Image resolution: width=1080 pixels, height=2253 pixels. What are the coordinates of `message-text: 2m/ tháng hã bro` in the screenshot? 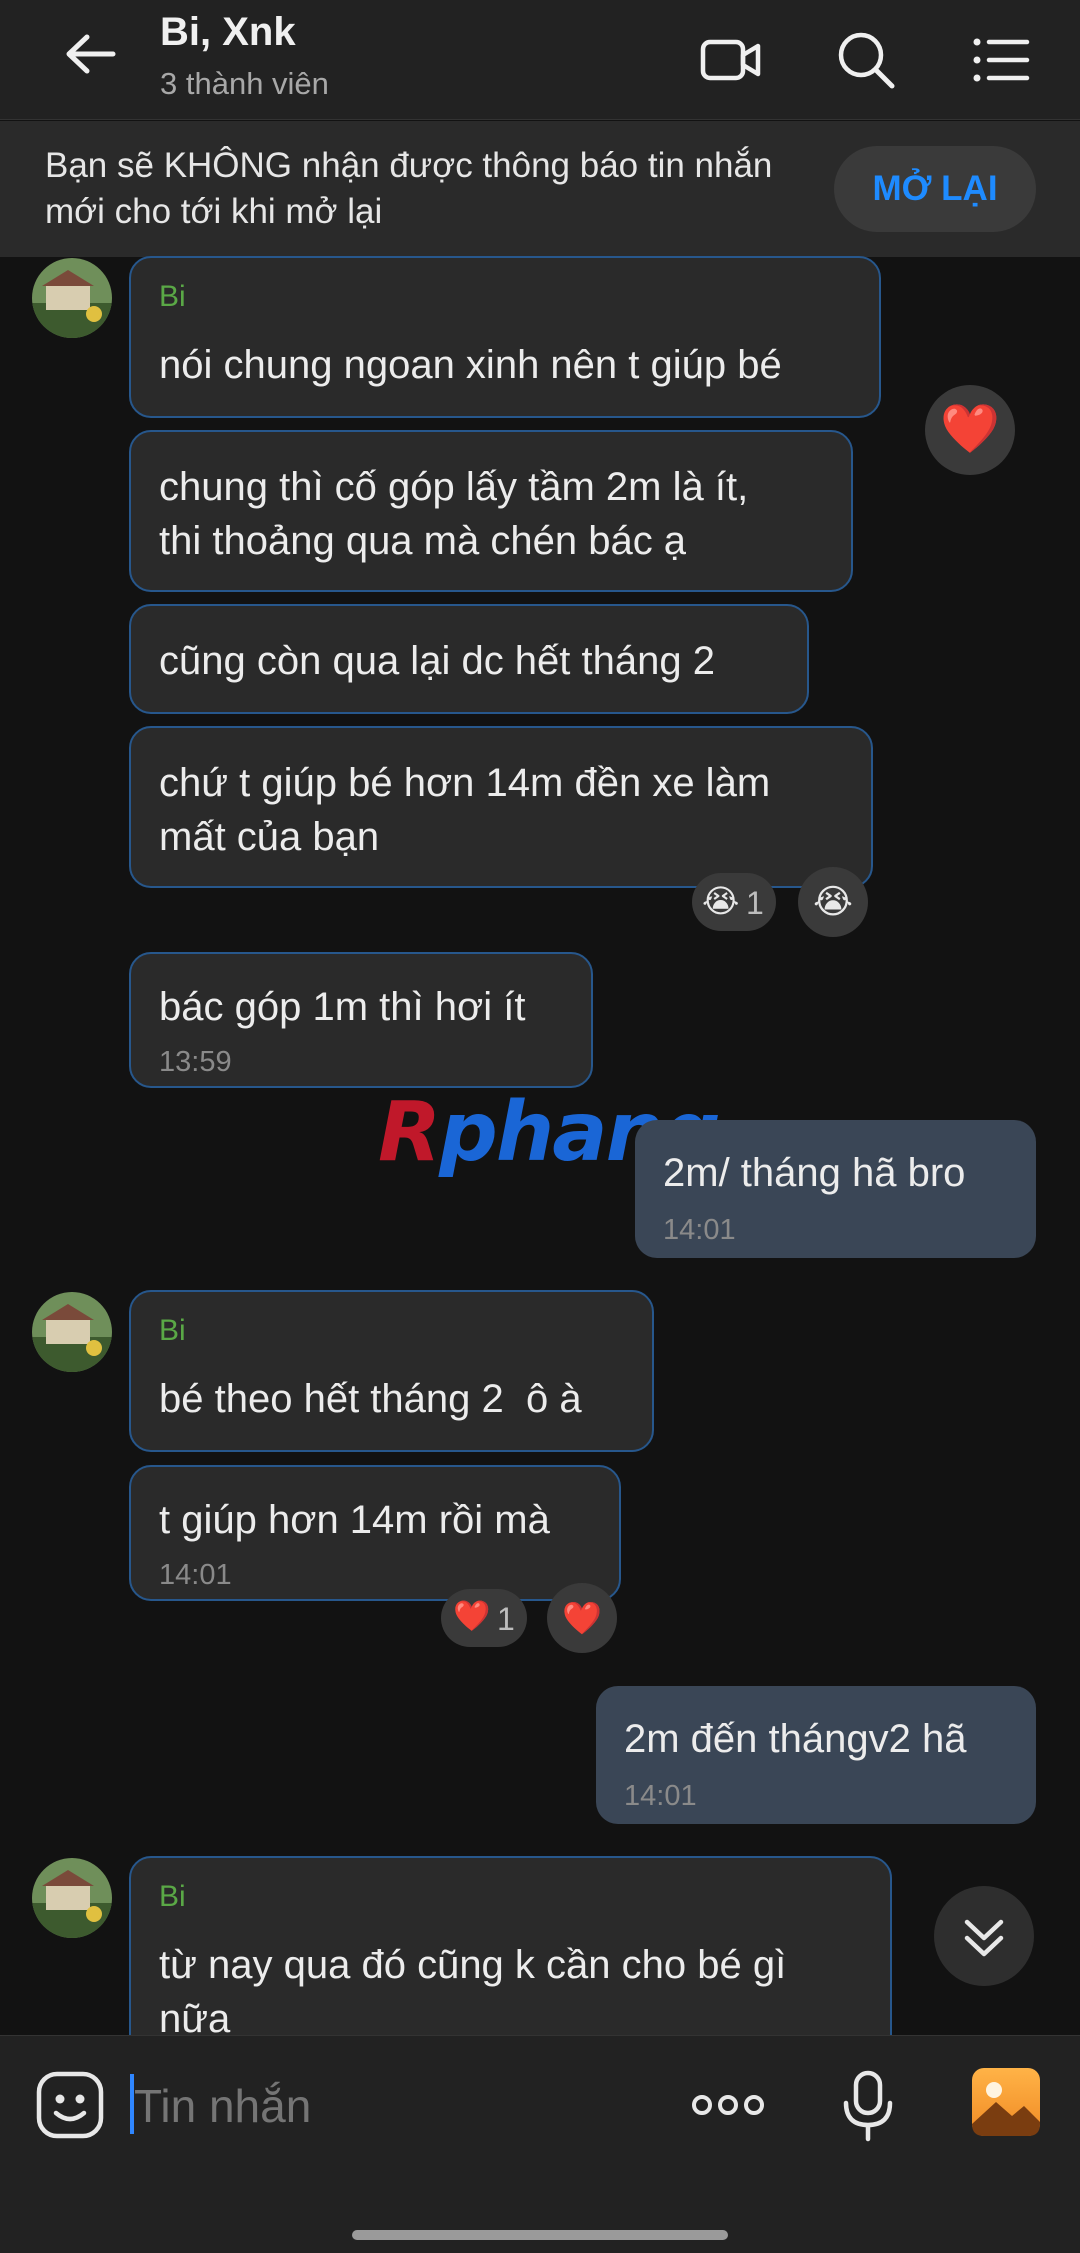 It's located at (814, 1173).